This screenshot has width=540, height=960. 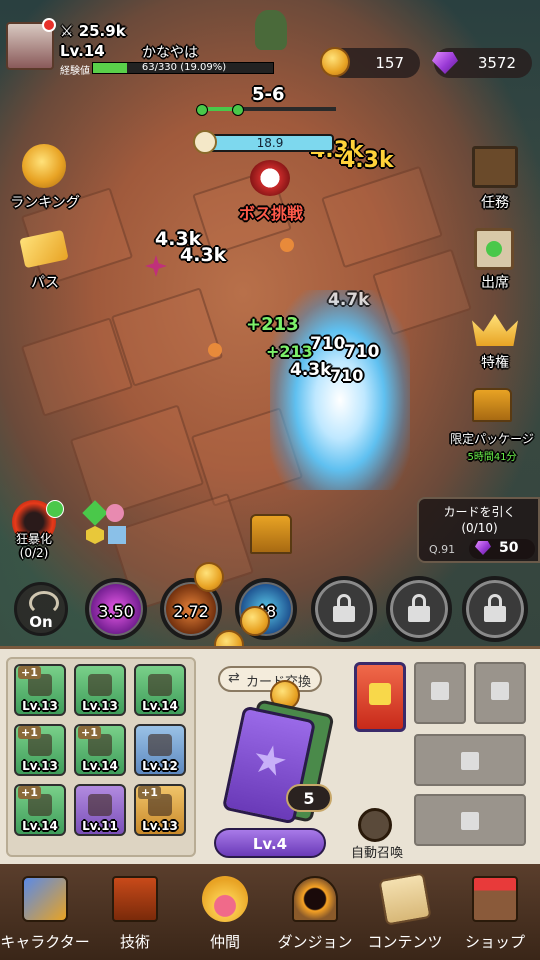 I want to click on power-value: ⚔ 25.9k, so click(x=93, y=31).